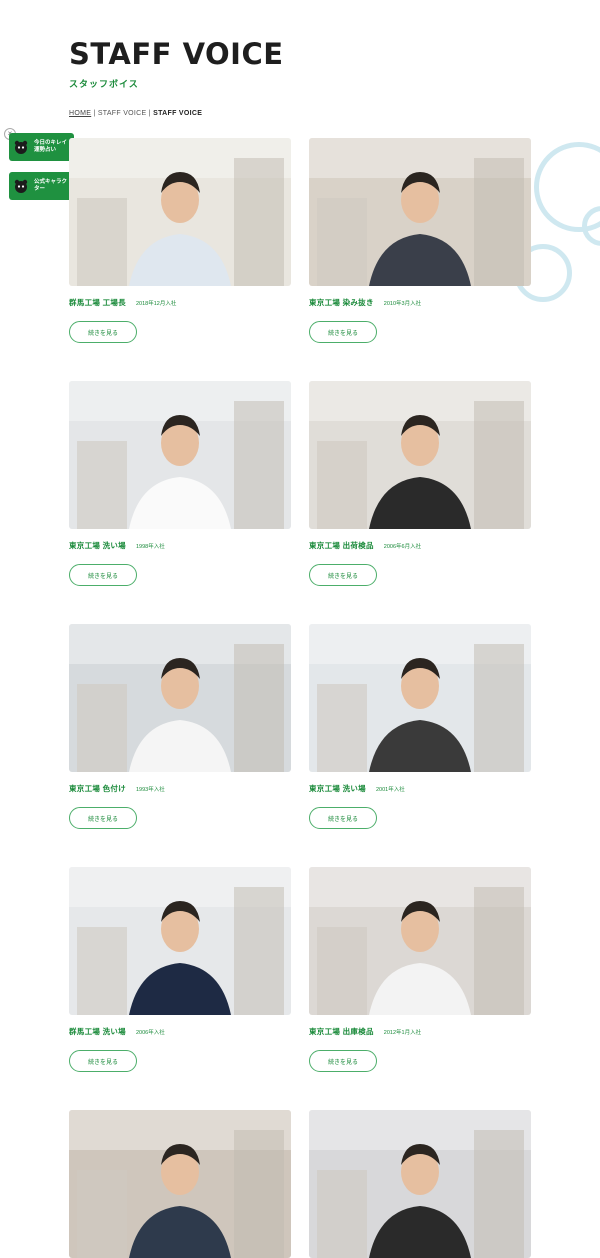 The height and width of the screenshot is (1258, 600). What do you see at coordinates (390, 790) in the screenshot?
I see `staff-joined-date: 2001年入社` at bounding box center [390, 790].